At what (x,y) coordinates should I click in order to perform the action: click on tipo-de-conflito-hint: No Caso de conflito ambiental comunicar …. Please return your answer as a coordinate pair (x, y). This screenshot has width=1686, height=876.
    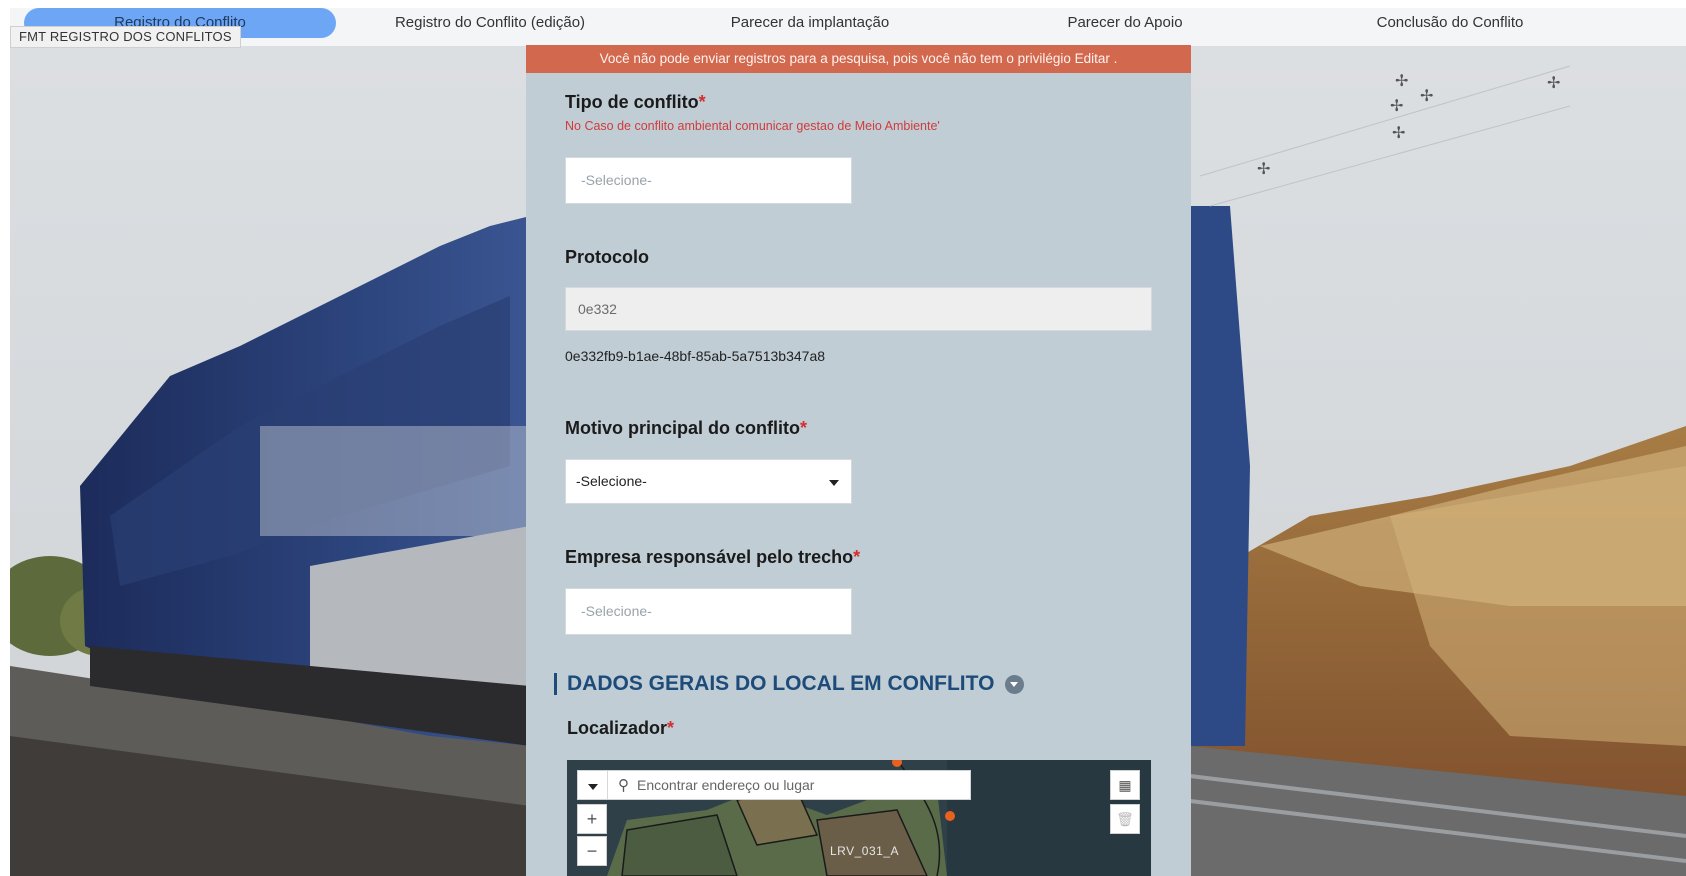
    Looking at the image, I should click on (752, 126).